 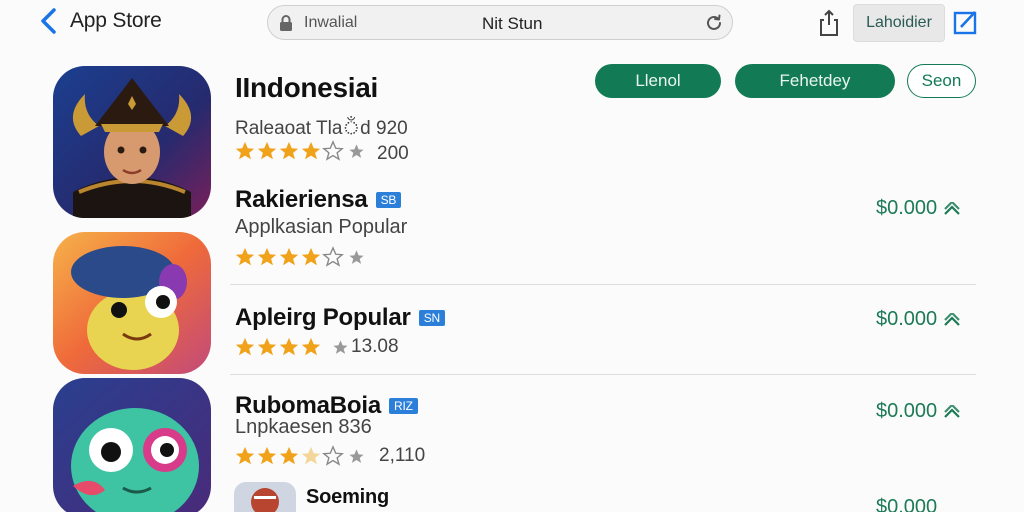 I want to click on top-bar: App Store Inwalial Nit Stun Lahoidier, so click(x=512, y=23).